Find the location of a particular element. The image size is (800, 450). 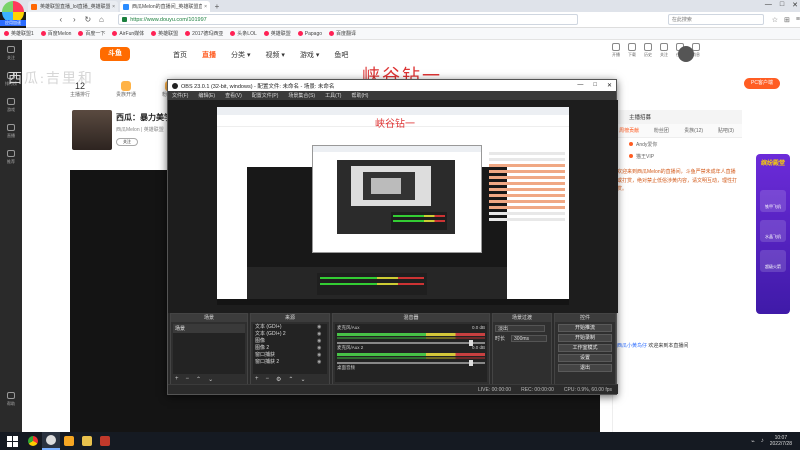

menu-icon: ≡ is located at coordinates (798, 20).